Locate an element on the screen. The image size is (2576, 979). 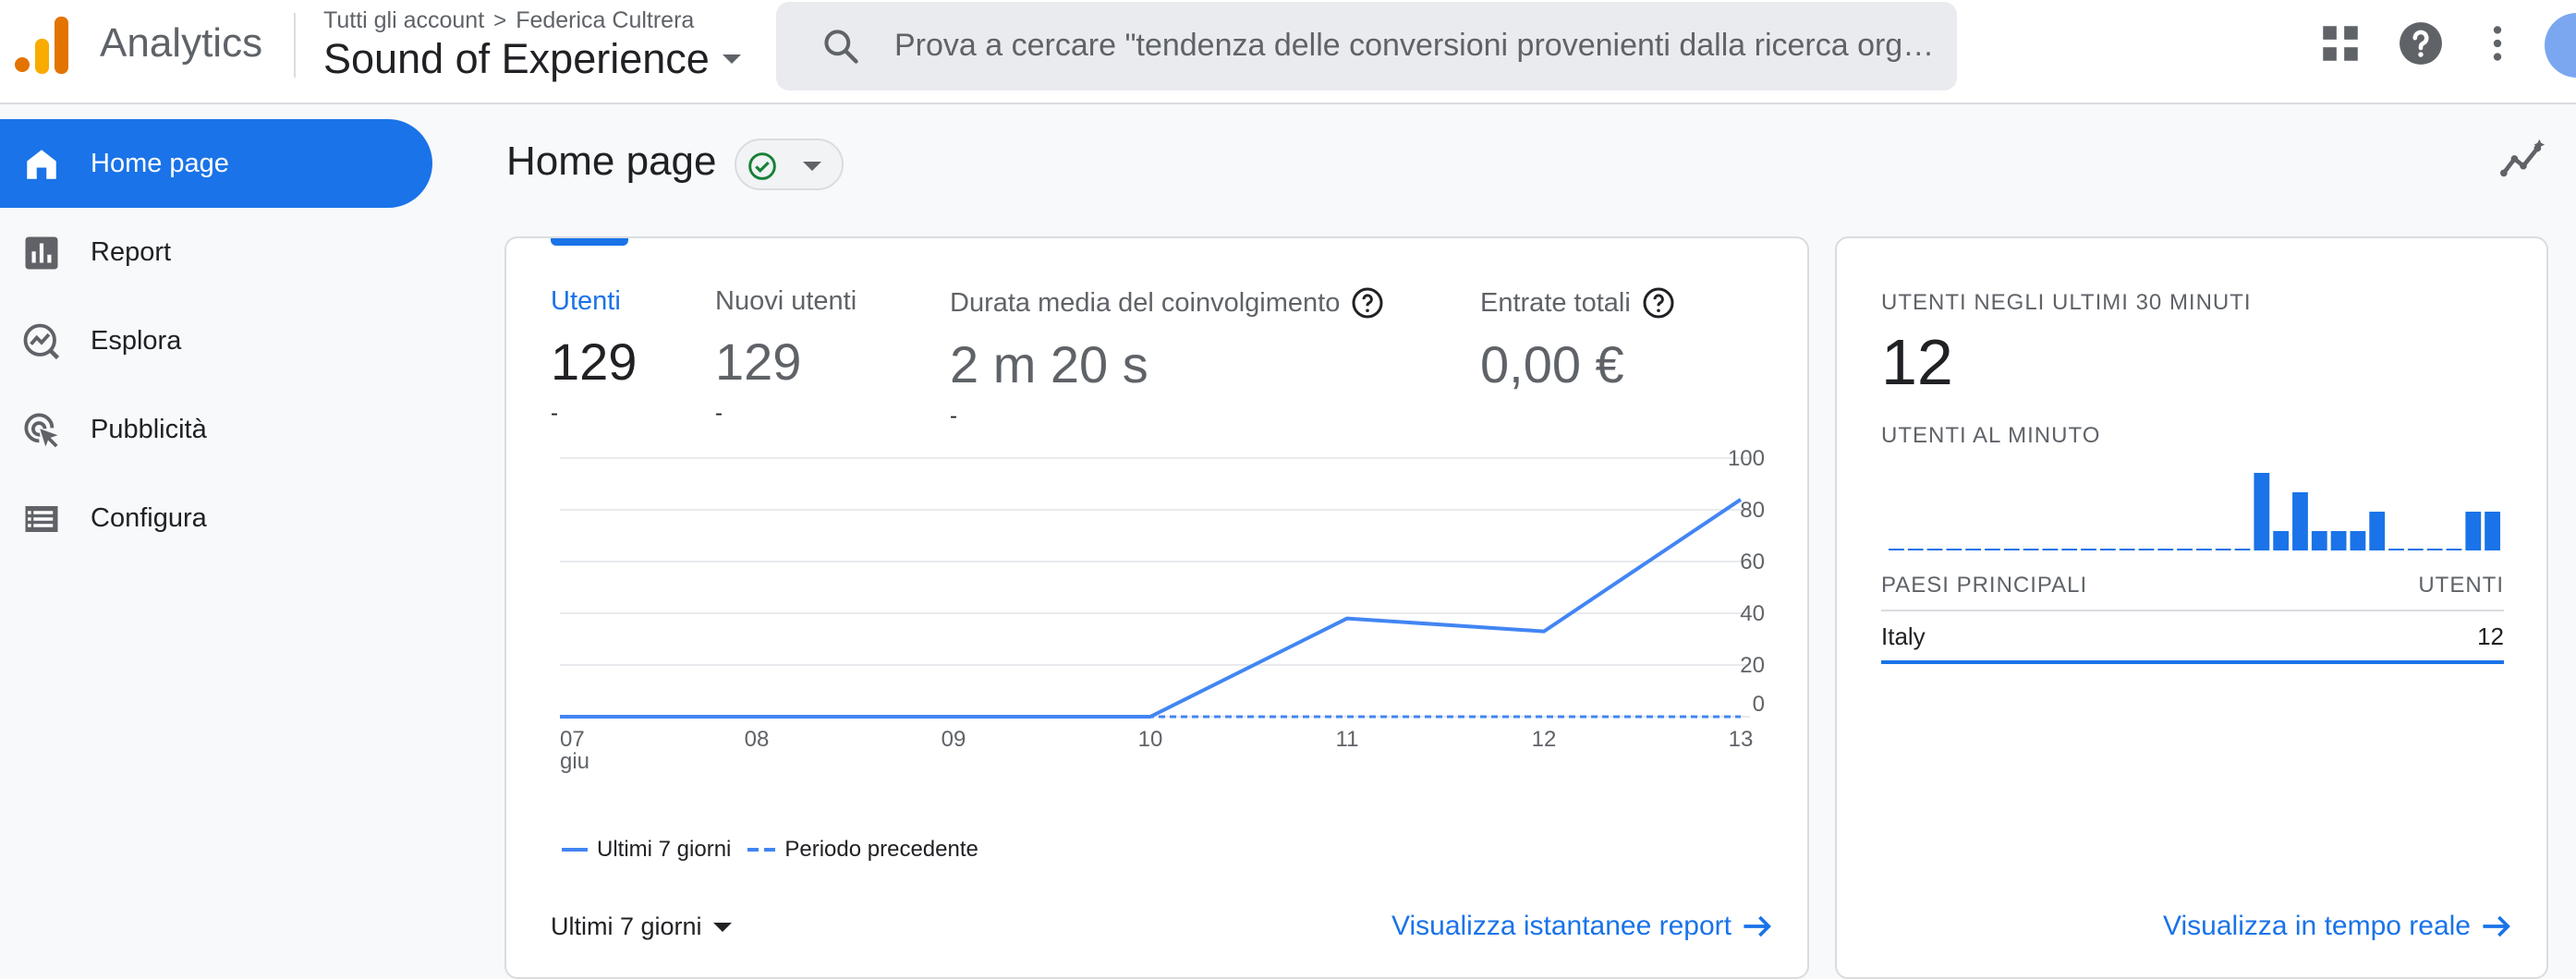
x-tick-label: 10 is located at coordinates (1150, 740).